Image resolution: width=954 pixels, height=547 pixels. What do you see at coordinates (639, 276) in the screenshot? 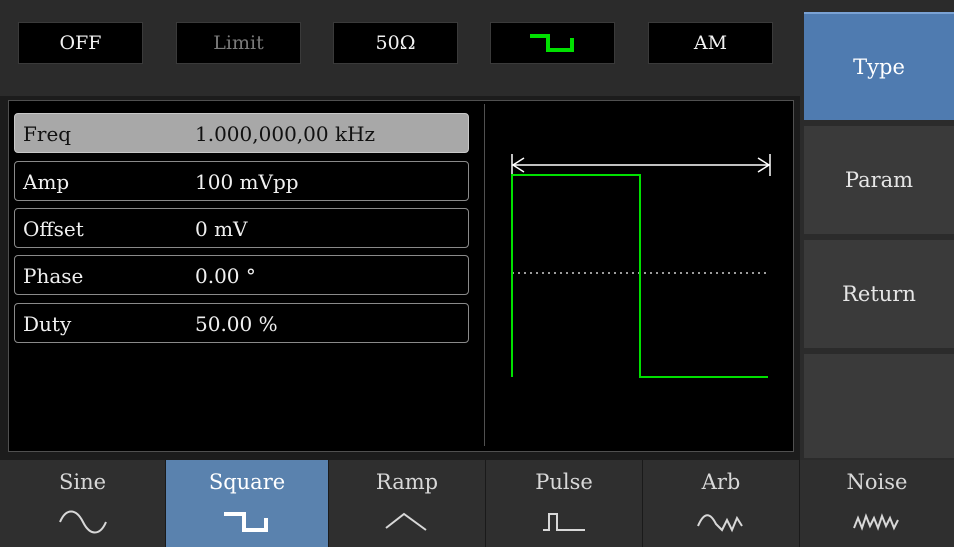
I see `square-trace` at bounding box center [639, 276].